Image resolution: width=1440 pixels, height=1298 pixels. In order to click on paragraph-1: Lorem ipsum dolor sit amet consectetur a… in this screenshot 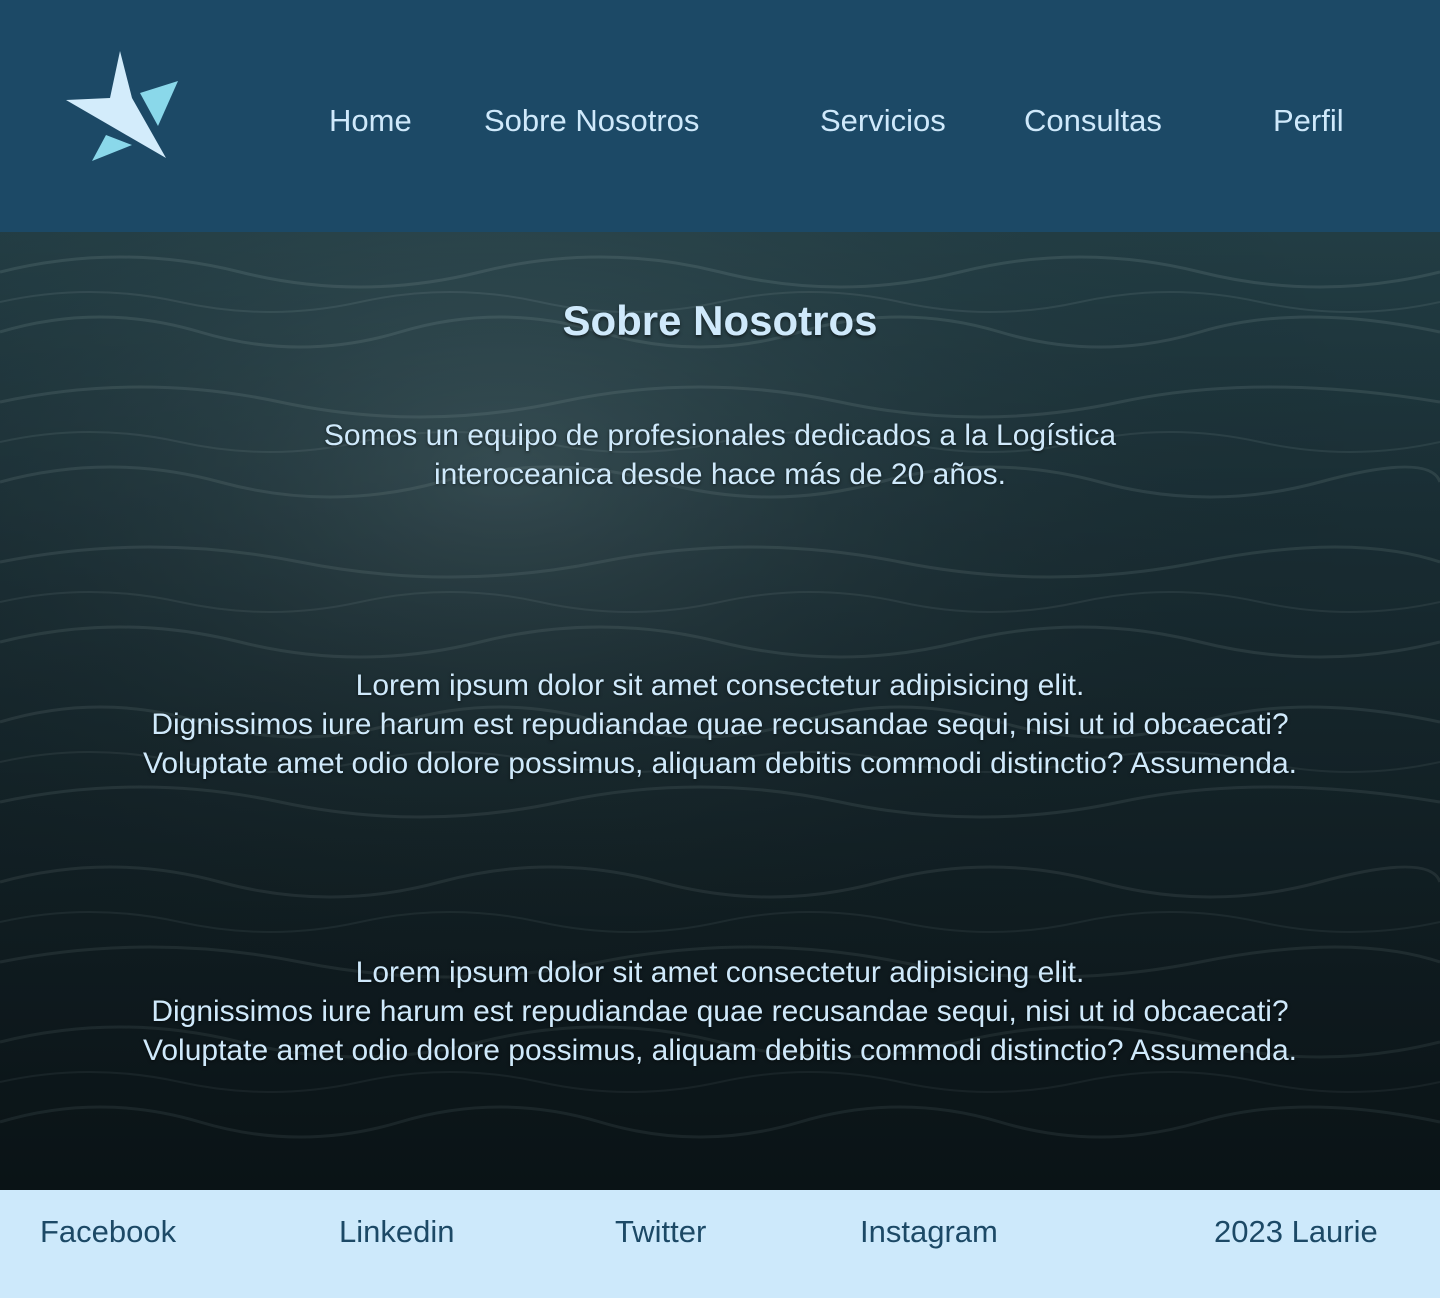, I will do `click(720, 724)`.